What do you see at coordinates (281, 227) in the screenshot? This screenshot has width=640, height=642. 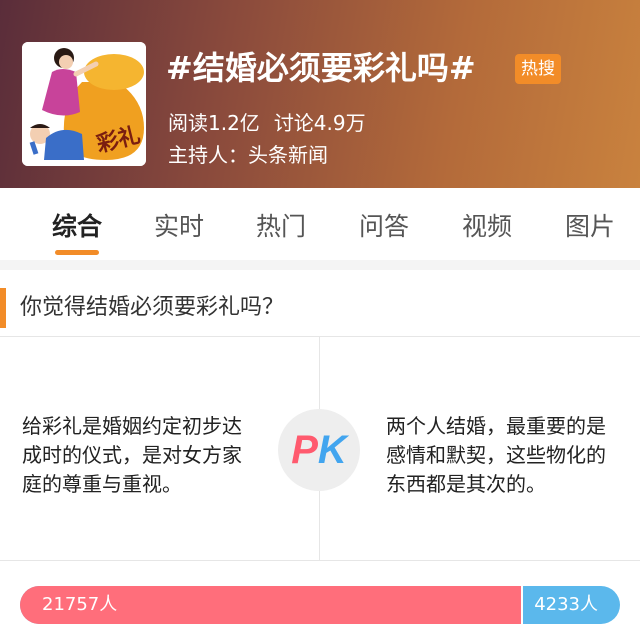 I see `tab-popular: 热门` at bounding box center [281, 227].